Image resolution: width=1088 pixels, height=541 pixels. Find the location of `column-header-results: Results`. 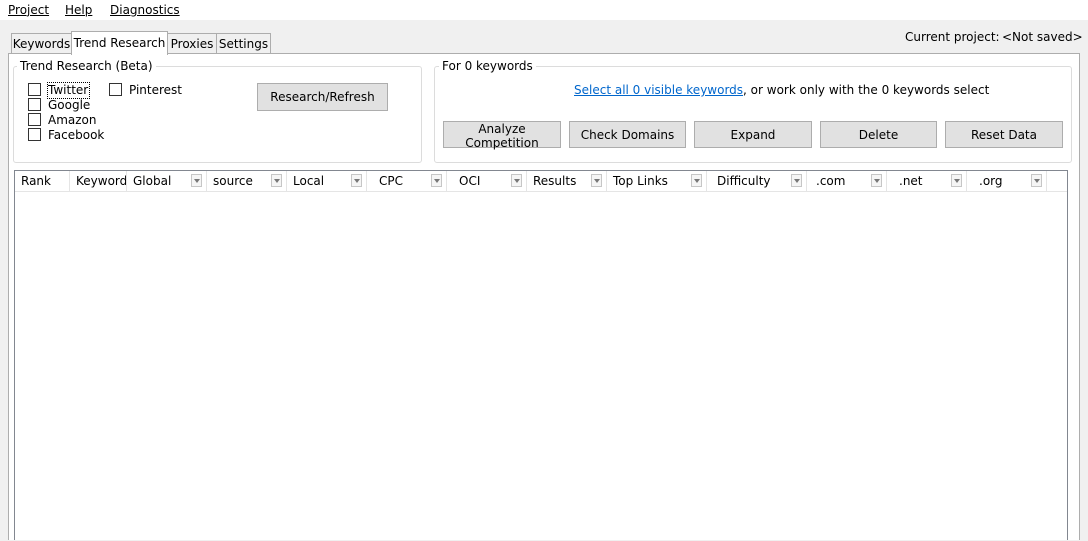

column-header-results: Results is located at coordinates (567, 181).